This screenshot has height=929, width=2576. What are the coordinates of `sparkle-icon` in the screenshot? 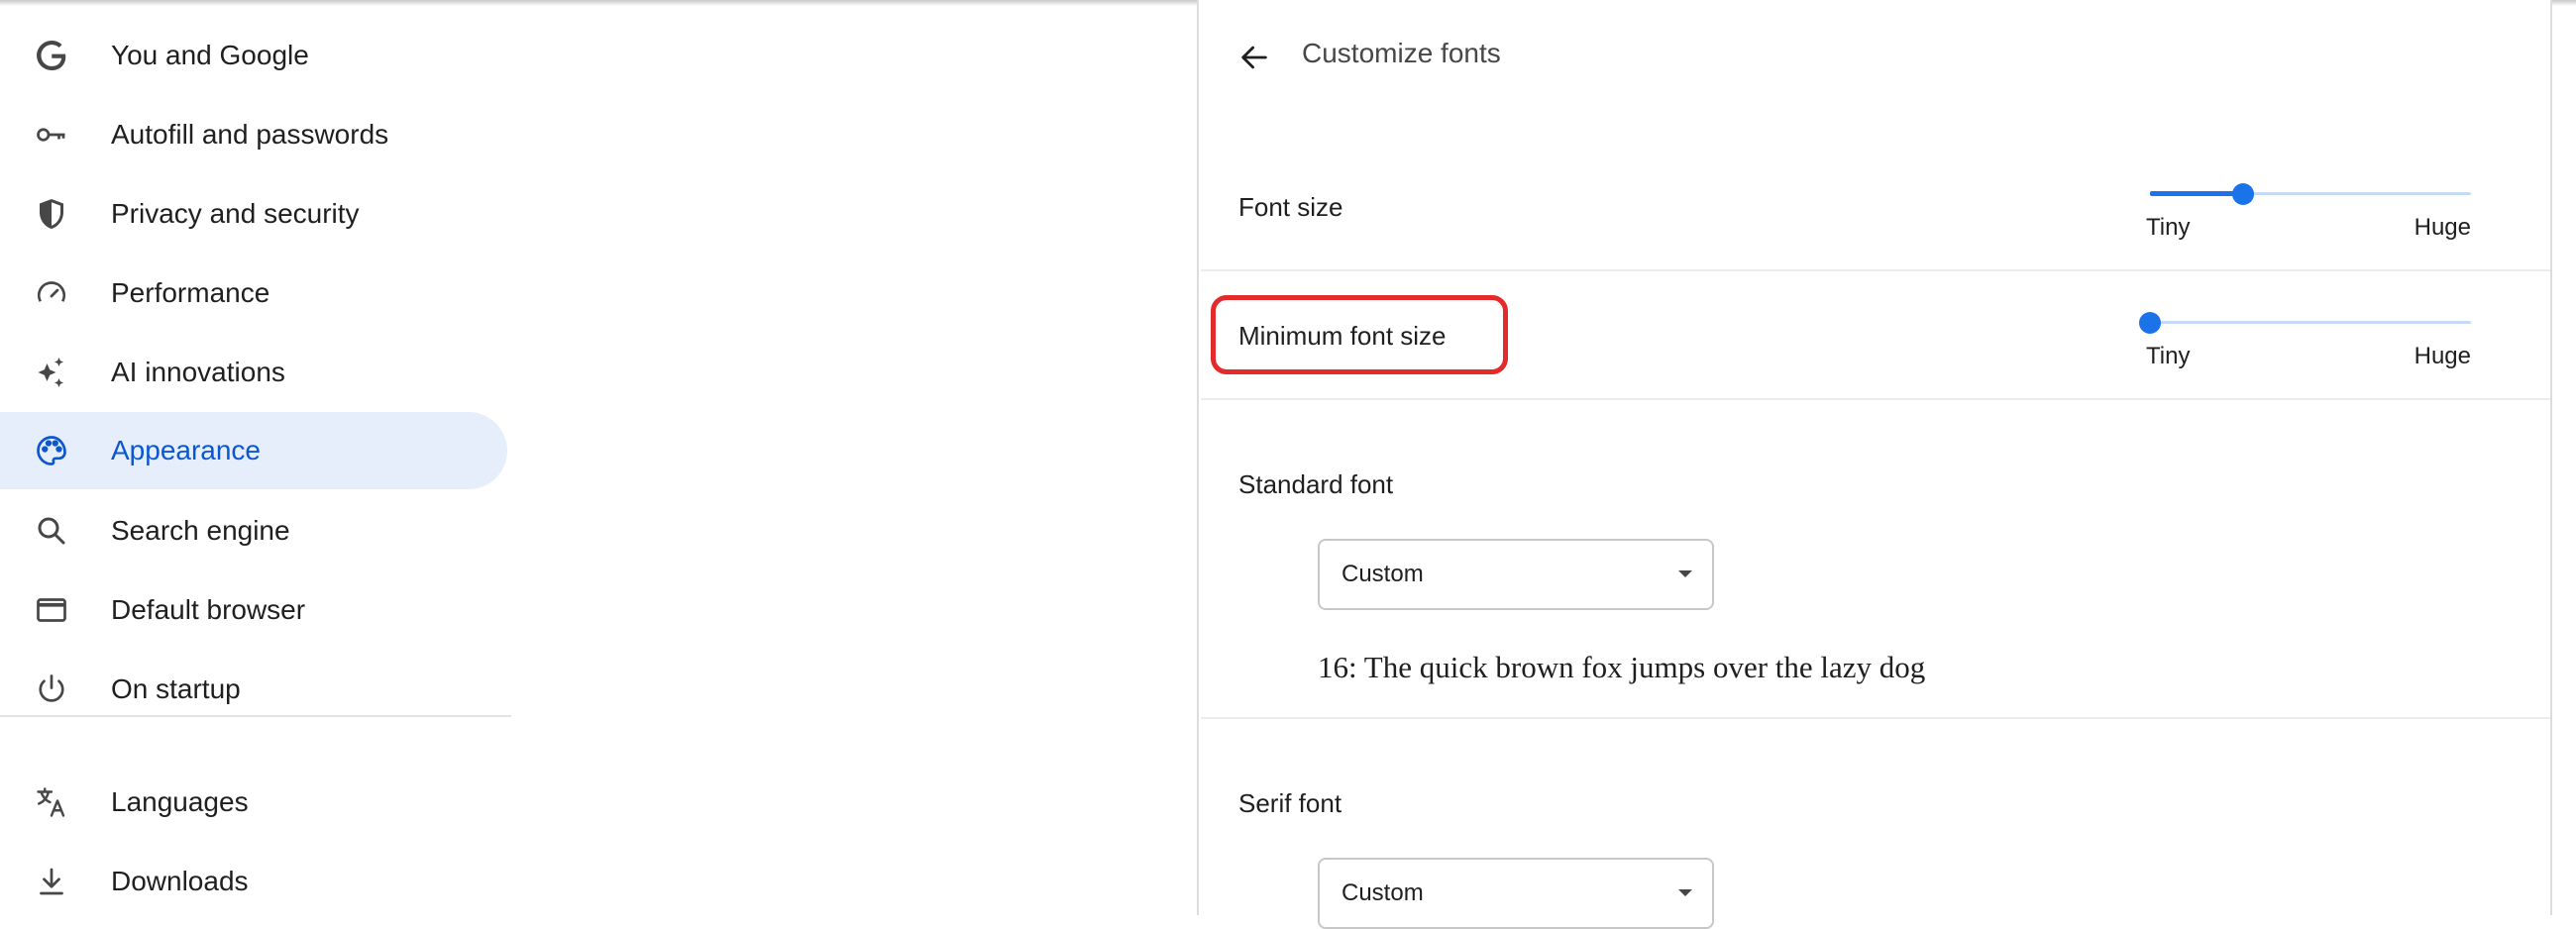 It's located at (51, 373).